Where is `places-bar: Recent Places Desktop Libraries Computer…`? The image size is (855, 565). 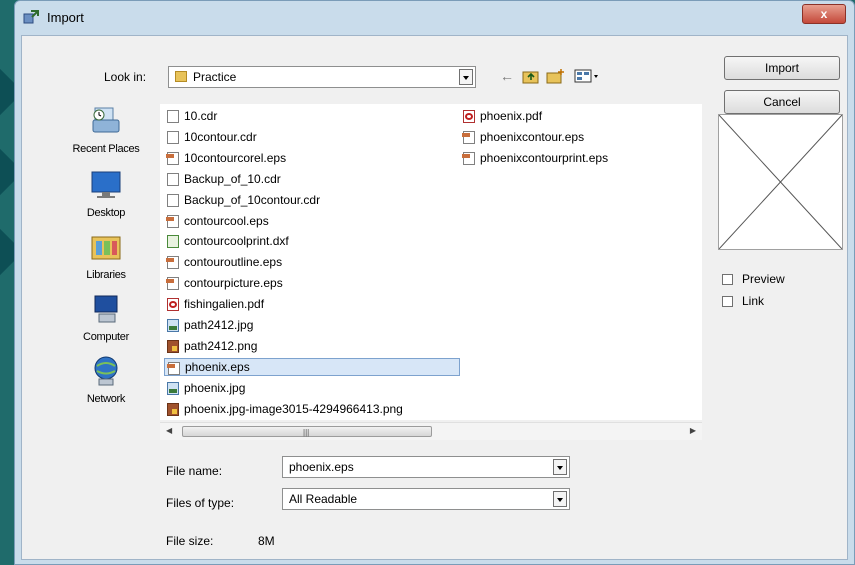 places-bar: Recent Places Desktop Libraries Computer… is located at coordinates (106, 261).